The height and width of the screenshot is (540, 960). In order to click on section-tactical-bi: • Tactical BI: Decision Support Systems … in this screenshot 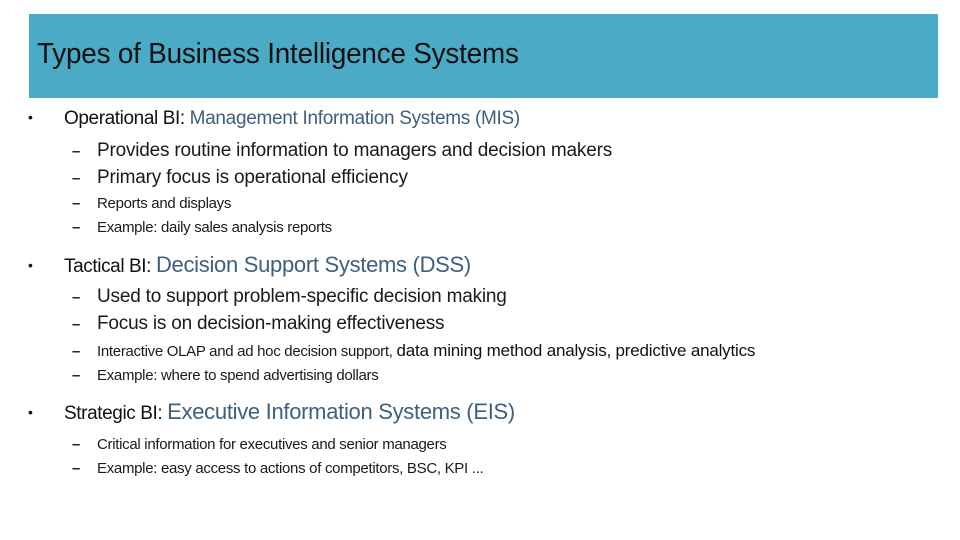, I will do `click(249, 265)`.